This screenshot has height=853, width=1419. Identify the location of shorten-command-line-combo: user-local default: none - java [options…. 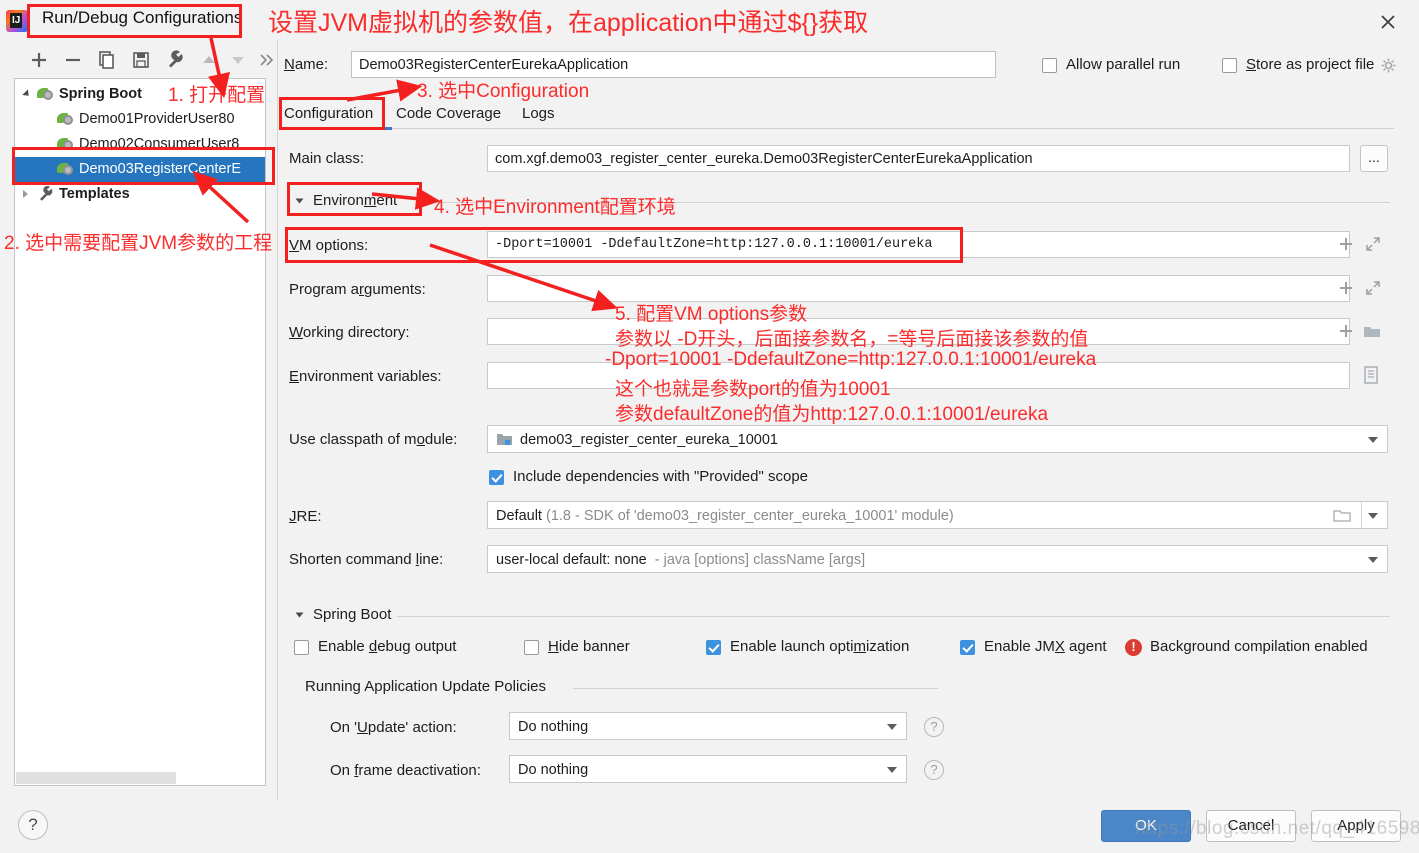
(937, 559).